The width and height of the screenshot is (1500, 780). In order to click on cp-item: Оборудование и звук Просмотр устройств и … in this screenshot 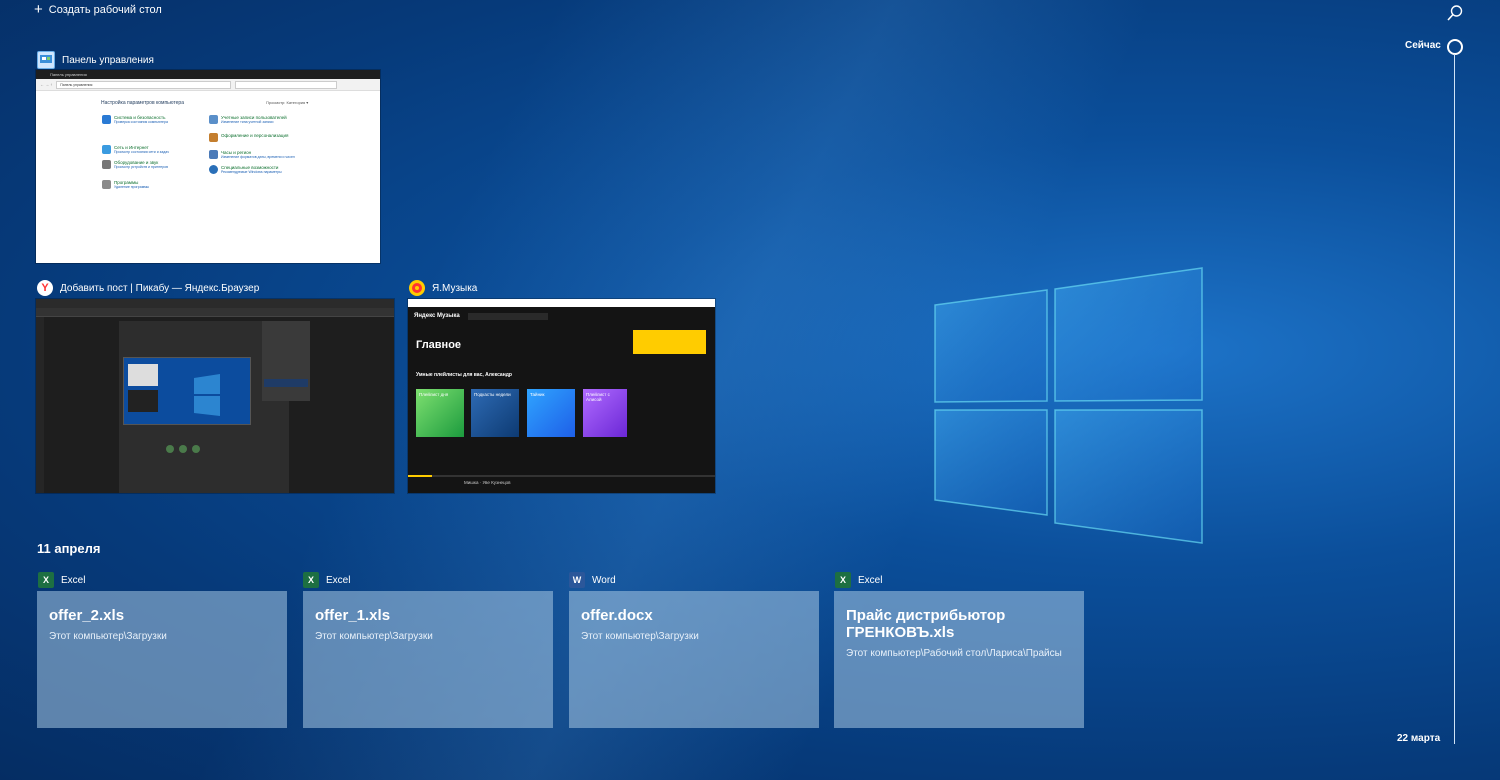, I will do `click(135, 164)`.